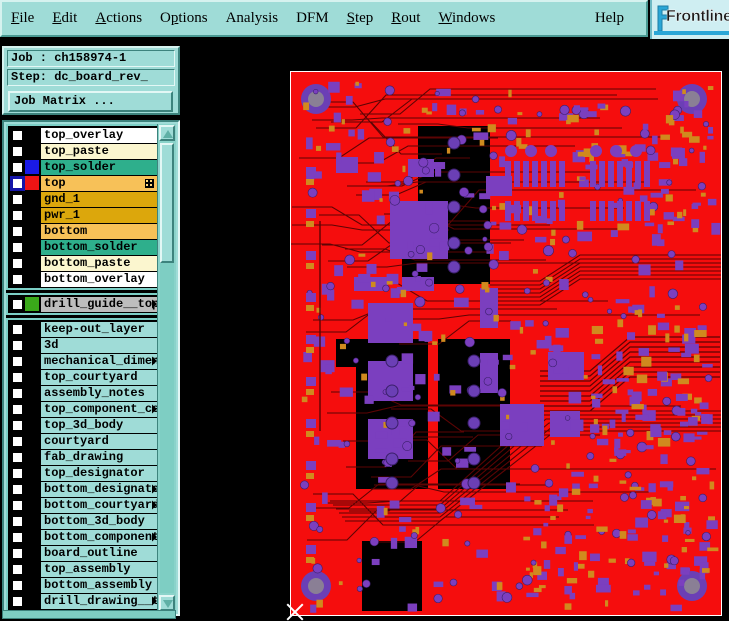  Describe the element at coordinates (99, 505) in the screenshot. I see `layer-name-label: bottom_courtyard` at that location.